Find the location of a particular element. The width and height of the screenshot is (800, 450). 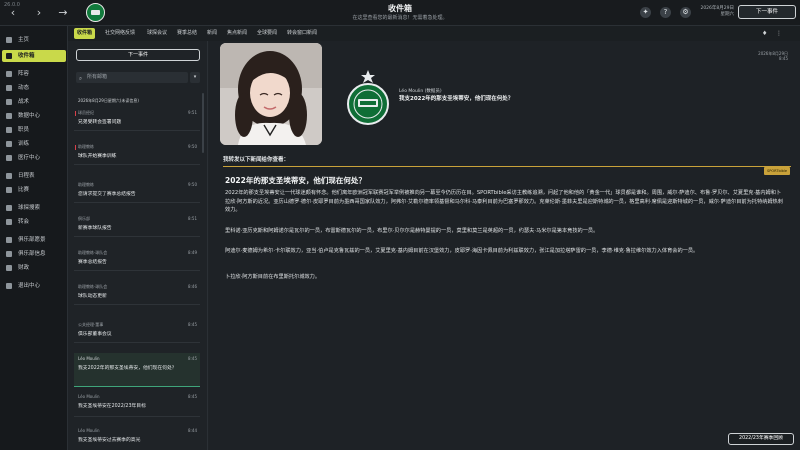

help-icon: ? is located at coordinates (665, 12).